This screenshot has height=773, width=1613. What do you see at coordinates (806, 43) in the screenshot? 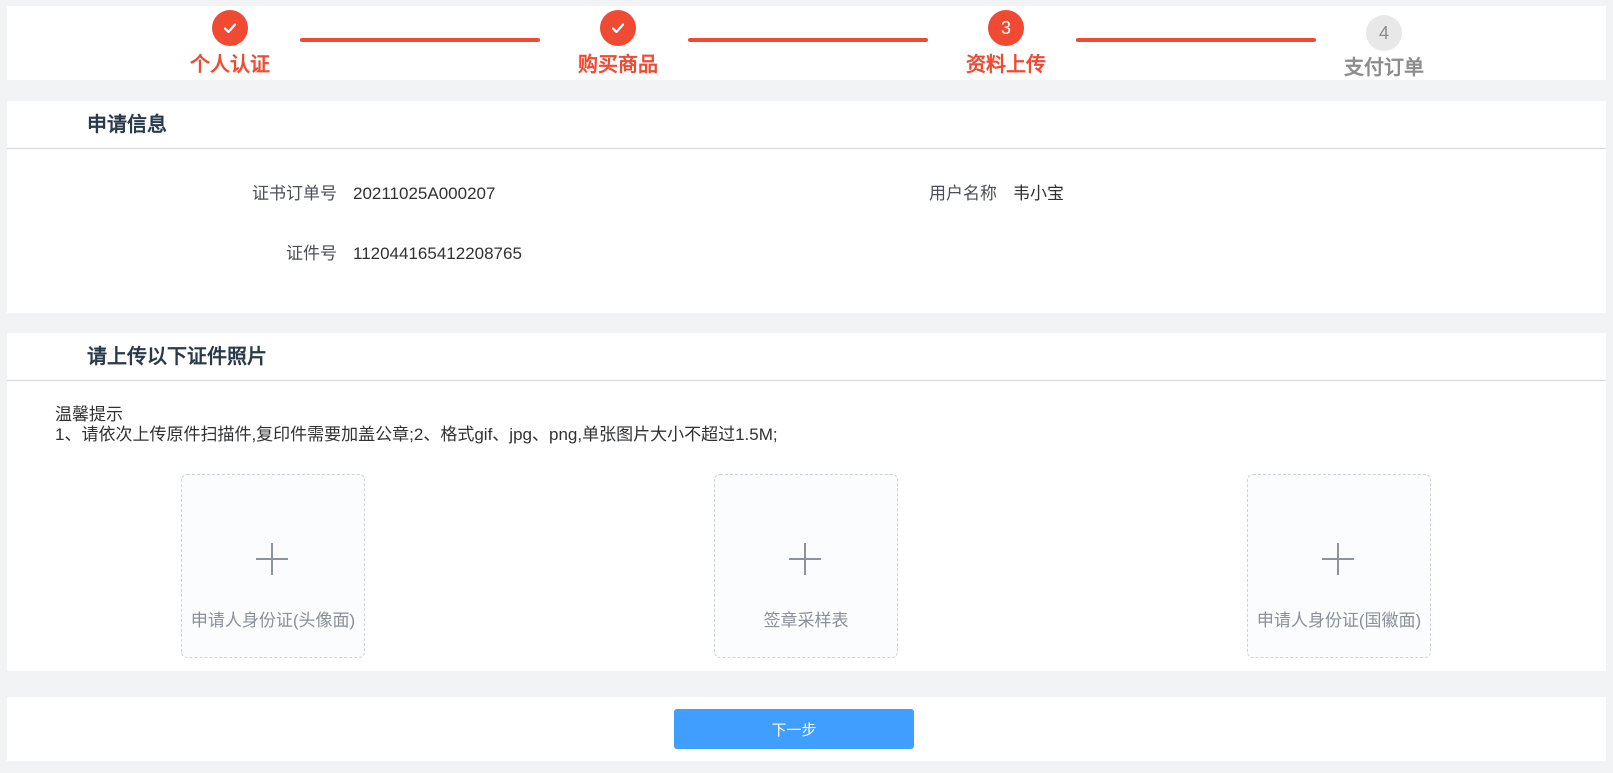
I see `progress-steps: 个人认证 购买商品 3 资料上传 4 支付订单` at bounding box center [806, 43].